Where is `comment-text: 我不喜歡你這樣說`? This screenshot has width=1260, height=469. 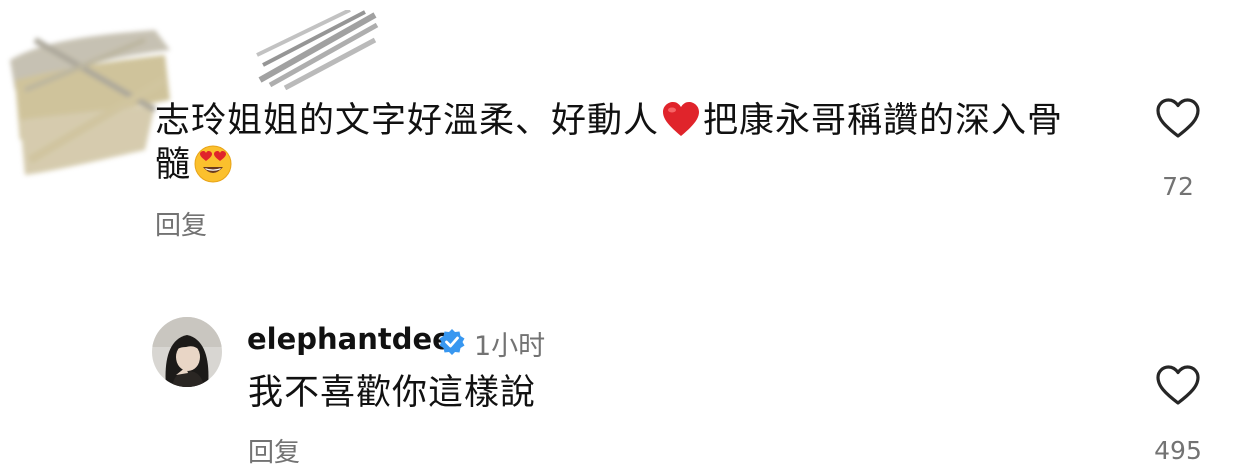 comment-text: 我不喜歡你這樣說 is located at coordinates (392, 393).